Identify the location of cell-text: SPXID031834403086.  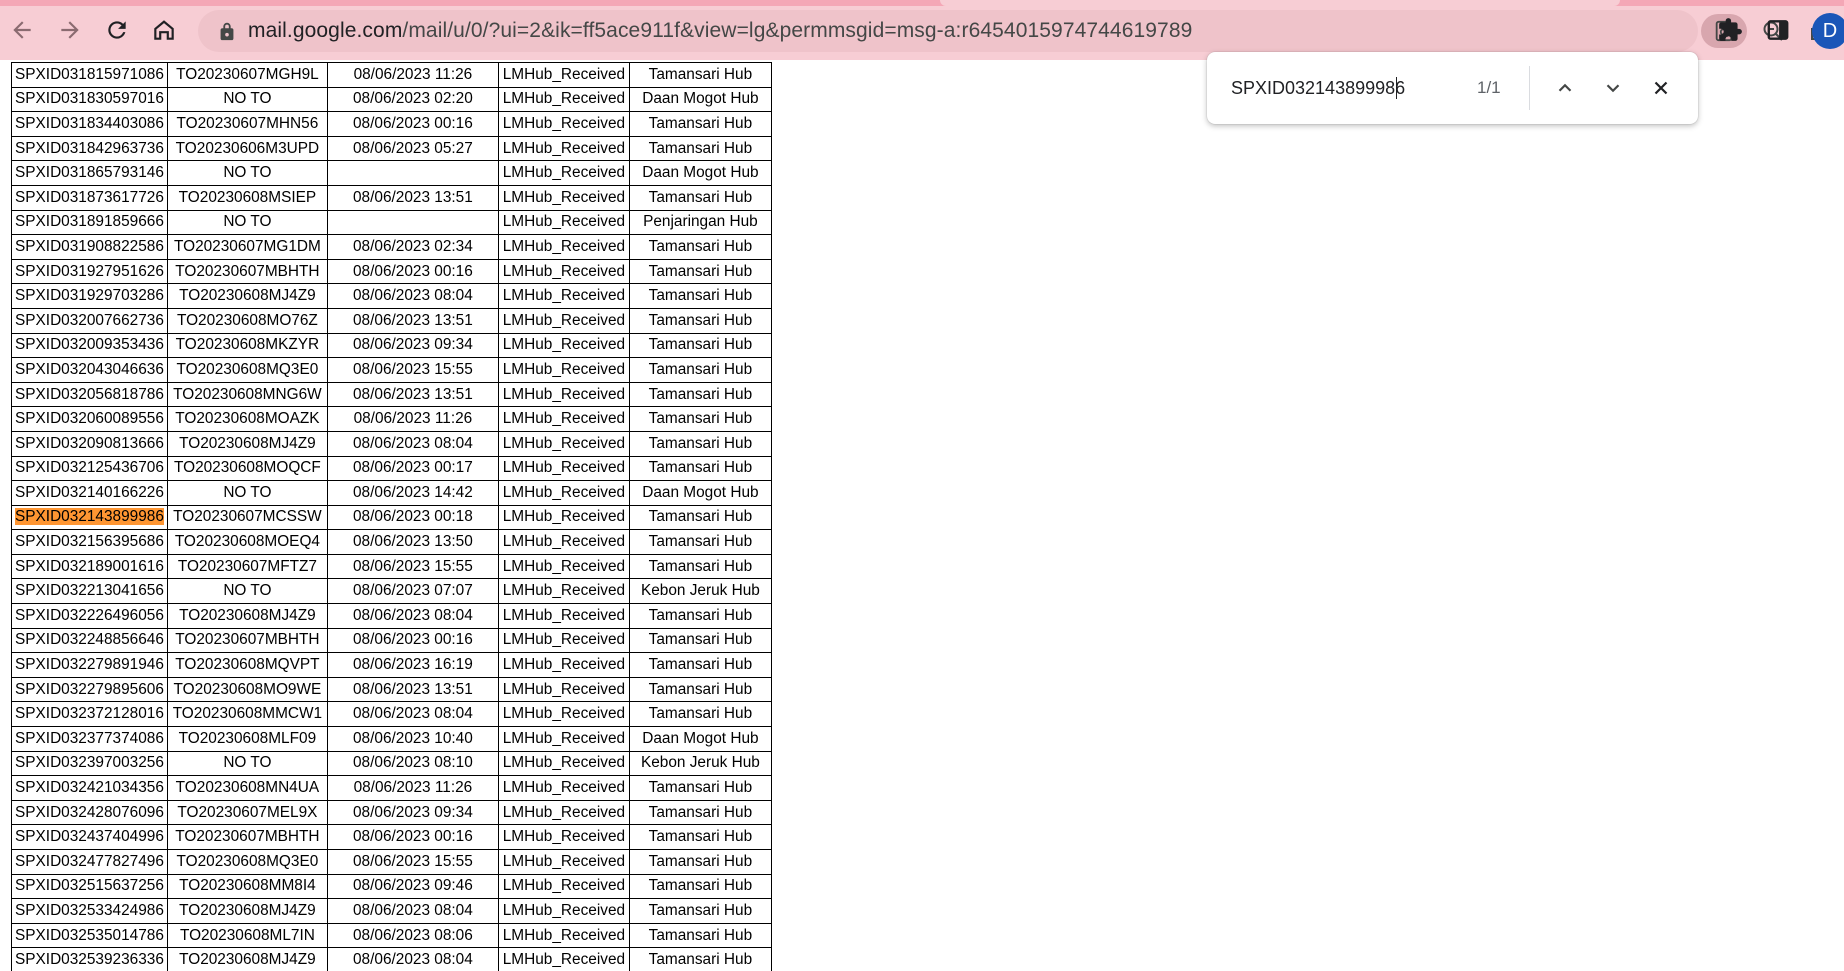
(89, 123).